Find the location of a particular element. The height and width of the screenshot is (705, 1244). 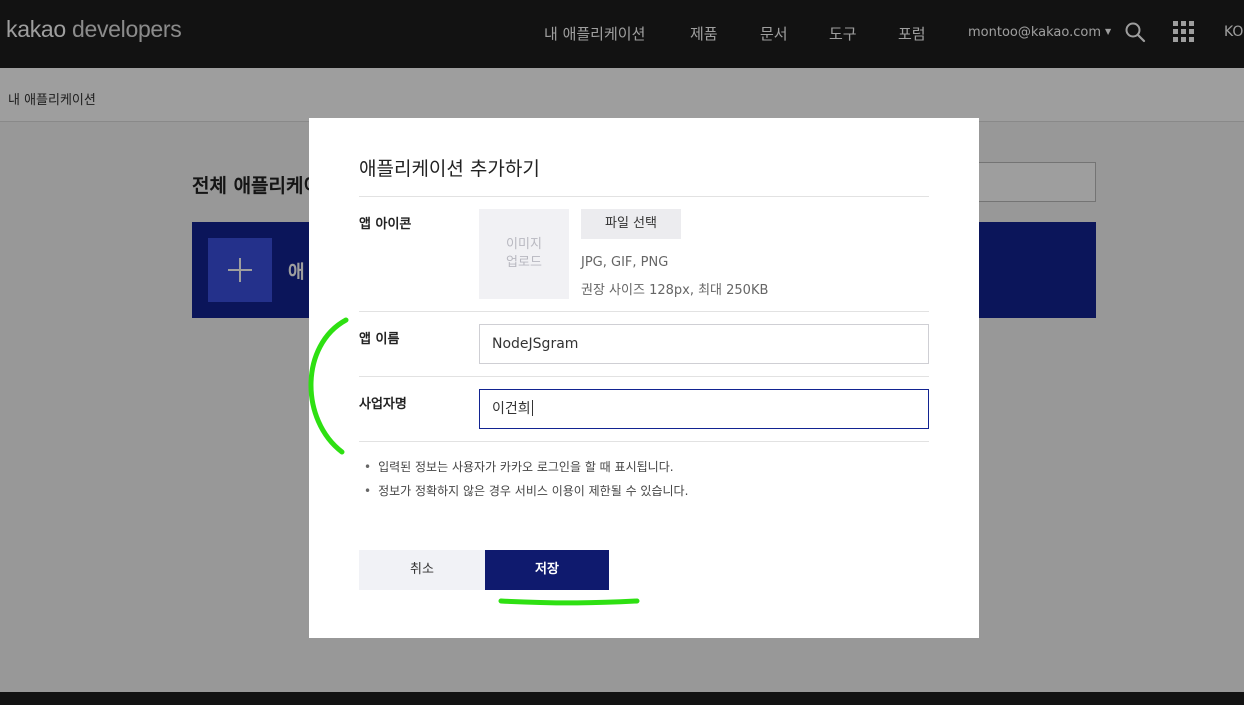

company-name-input: 이건희 is located at coordinates (704, 409).